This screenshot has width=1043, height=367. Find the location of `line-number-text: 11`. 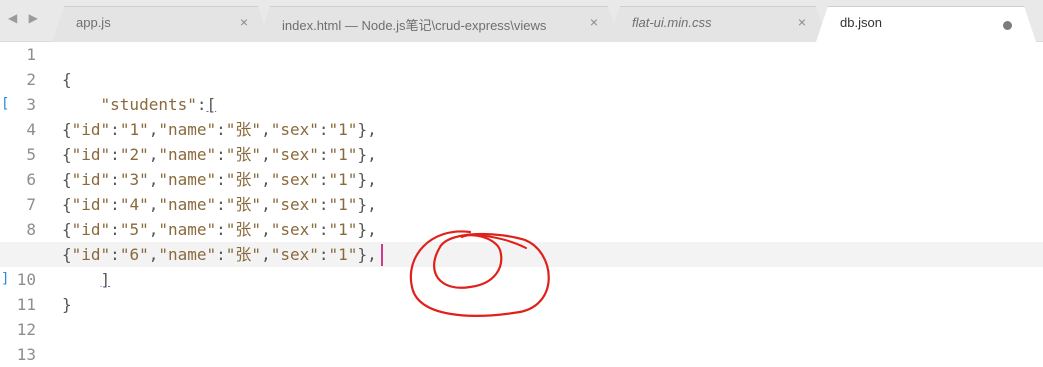

line-number-text: 11 is located at coordinates (26, 304).